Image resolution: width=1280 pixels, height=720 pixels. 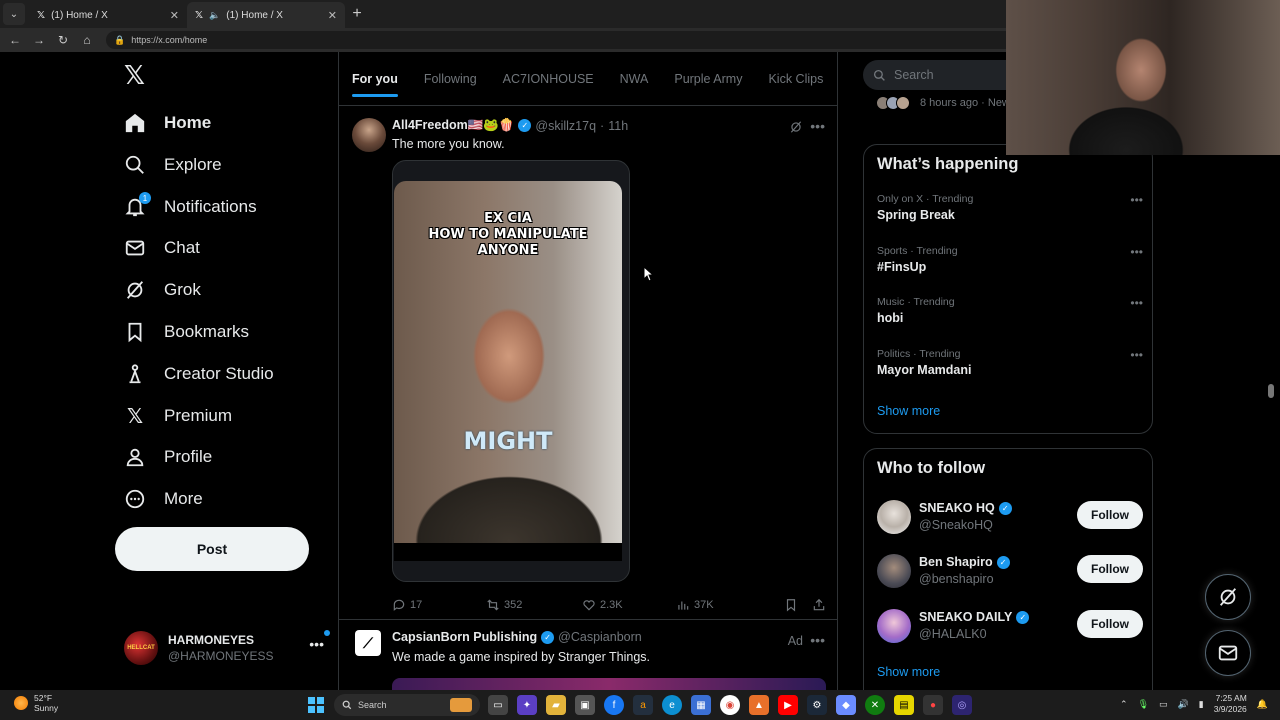 I want to click on tab-following: Following, so click(x=450, y=79).